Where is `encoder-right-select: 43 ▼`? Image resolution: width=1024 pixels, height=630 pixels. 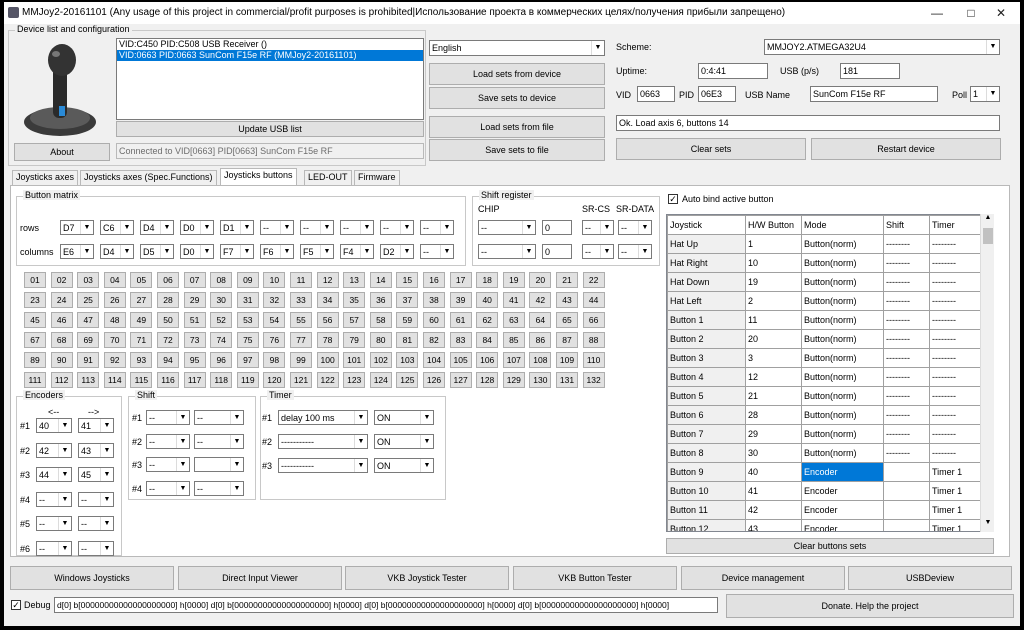
encoder-right-select: 43 ▼ is located at coordinates (96, 450).